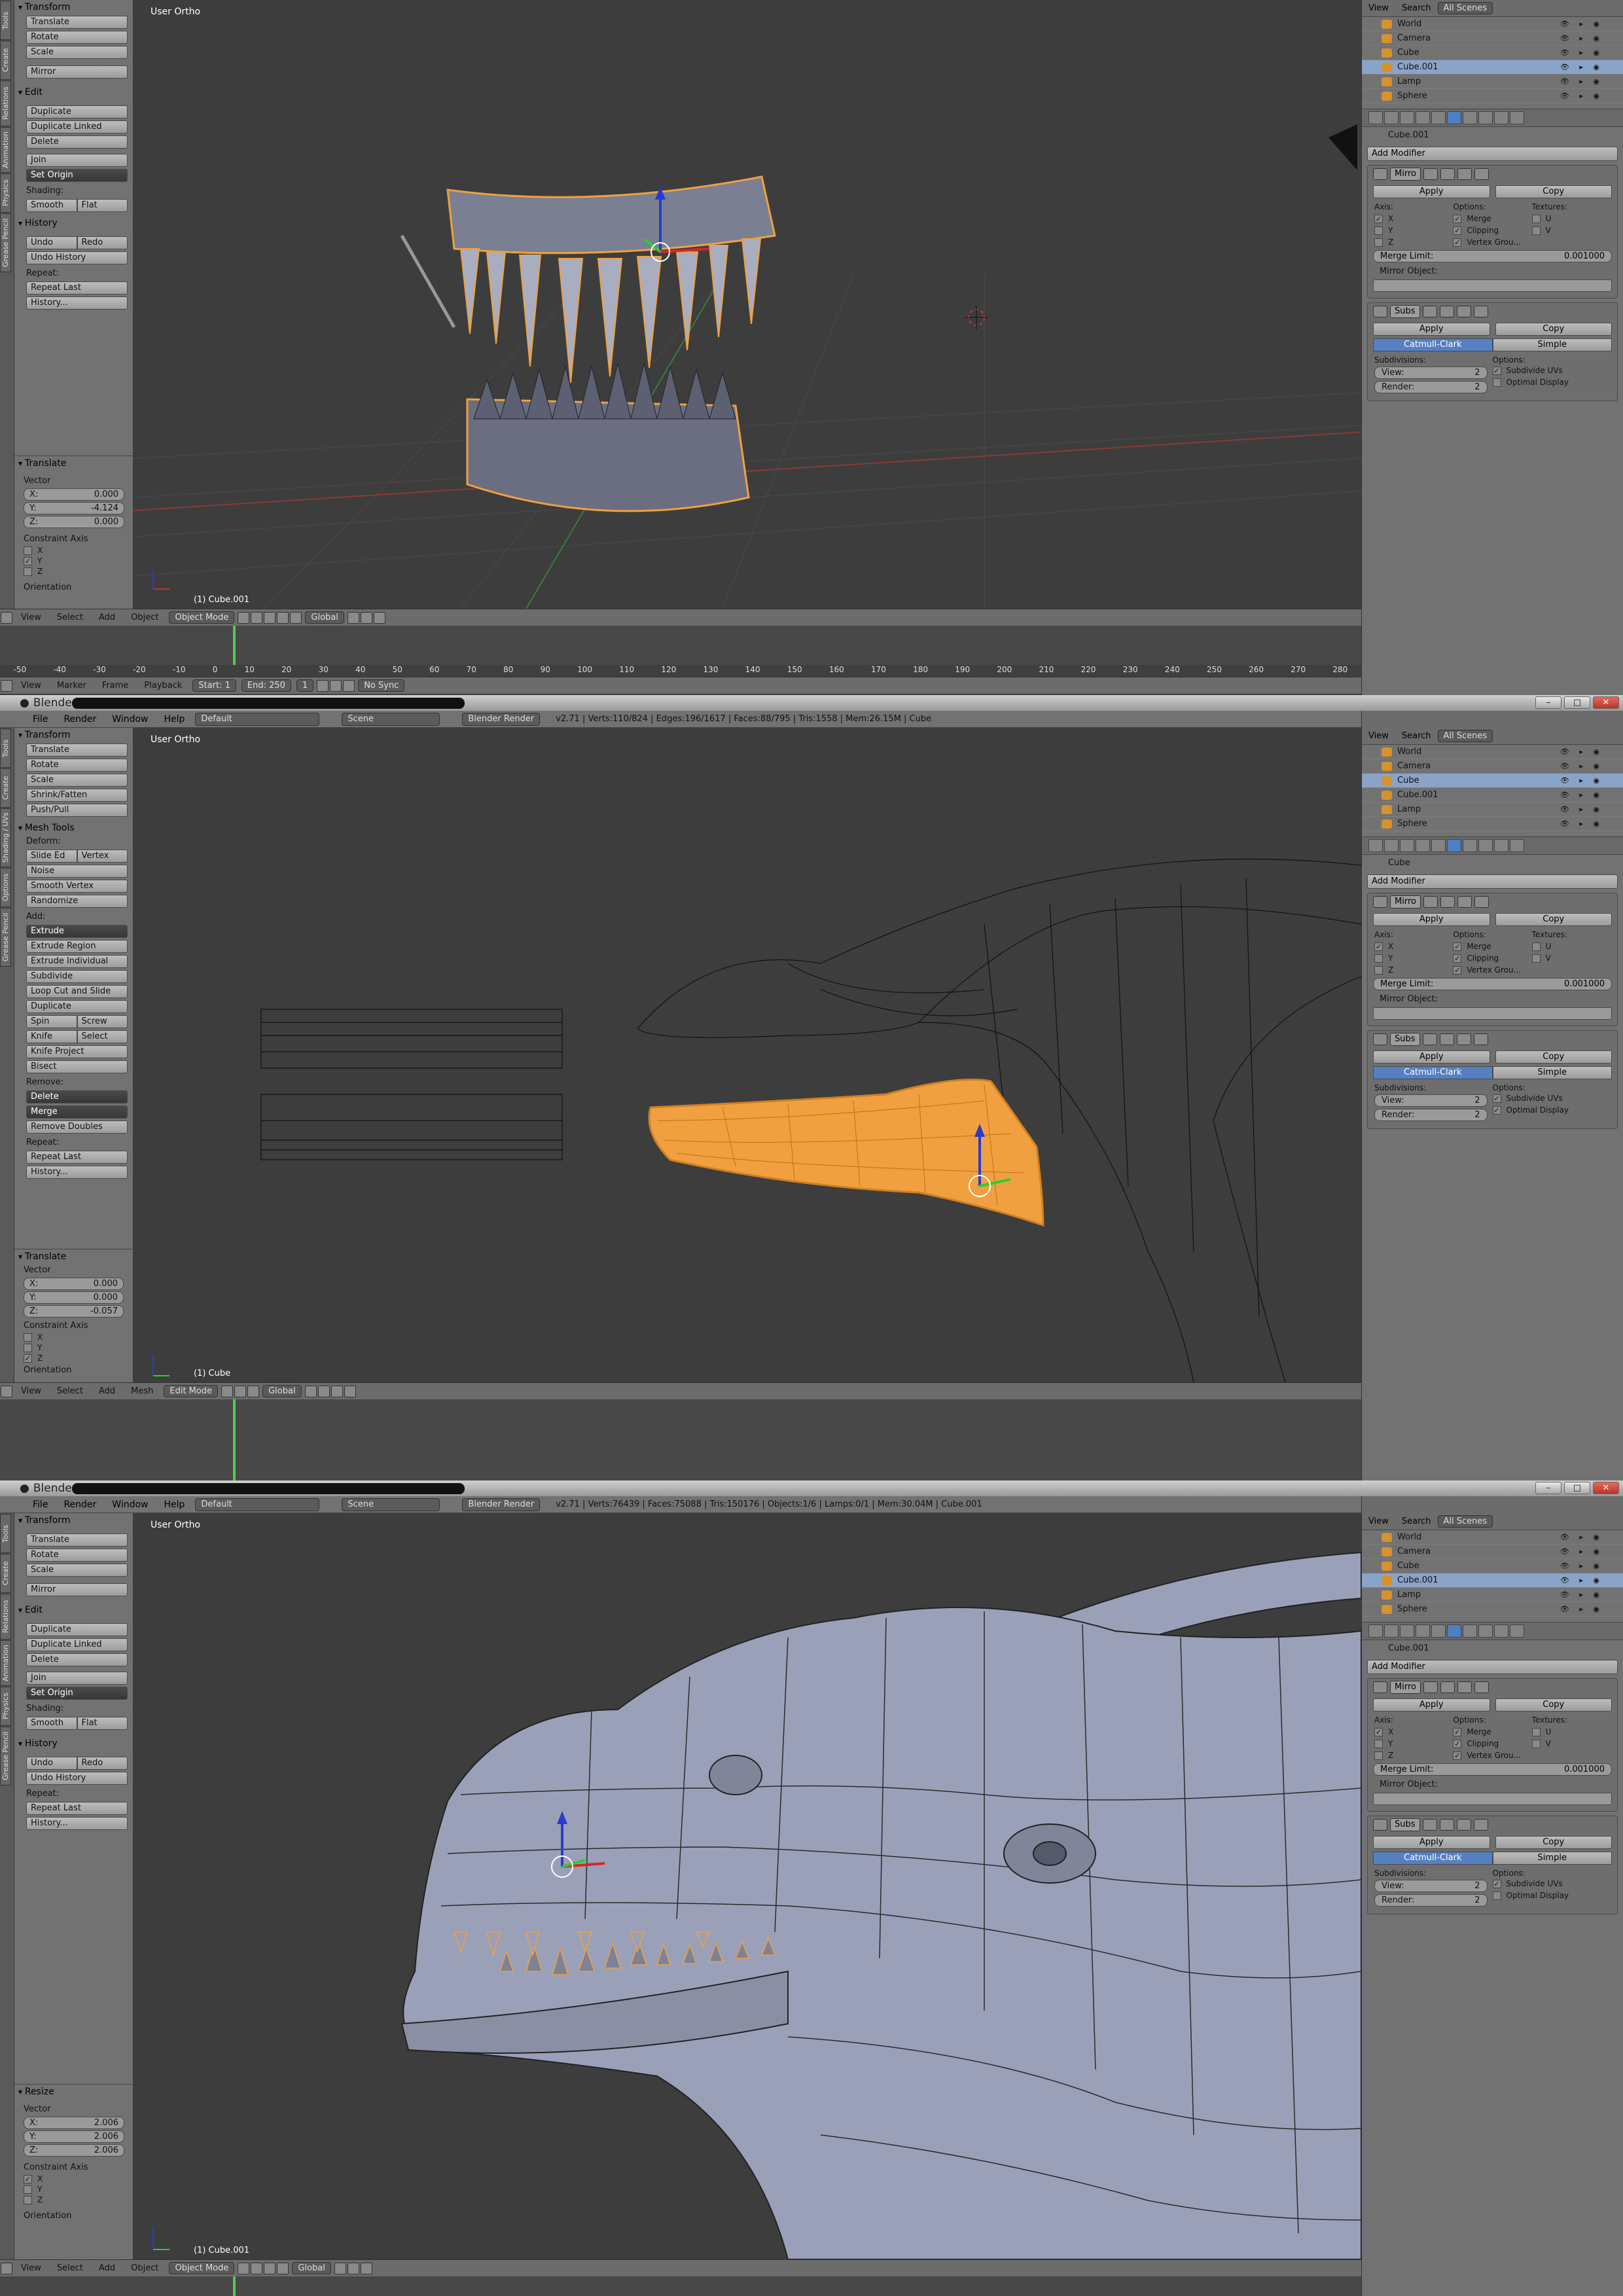 This screenshot has height=2296, width=1623. What do you see at coordinates (73, 1358) in the screenshot?
I see `constraint-z: ✓ Z` at bounding box center [73, 1358].